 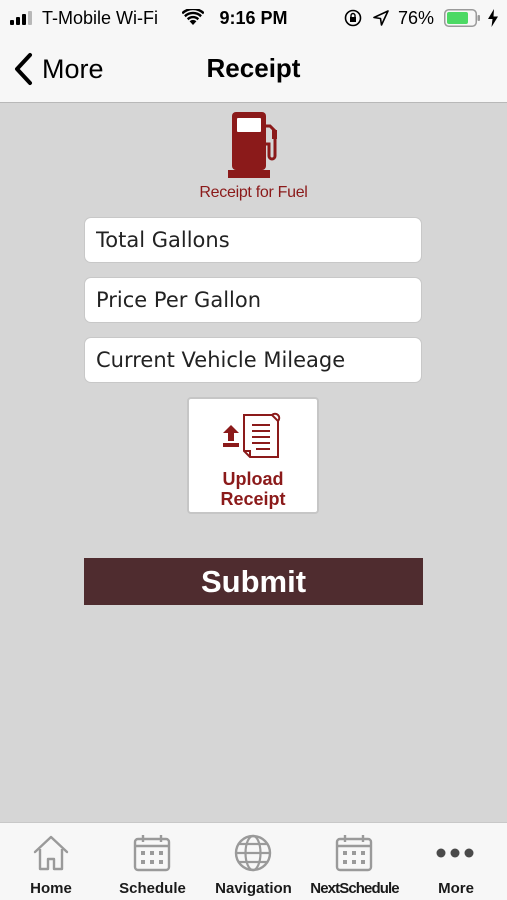 What do you see at coordinates (354, 888) in the screenshot?
I see `tab-next-schedule-label: NextSchedule` at bounding box center [354, 888].